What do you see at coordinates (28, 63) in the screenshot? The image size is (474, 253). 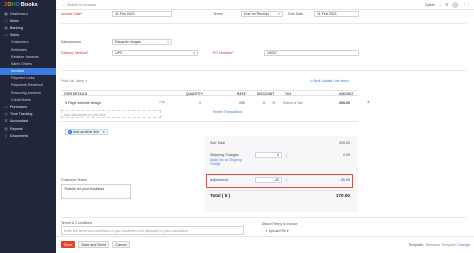 I see `sidebar-item-sales-orders: Sales Orders` at bounding box center [28, 63].